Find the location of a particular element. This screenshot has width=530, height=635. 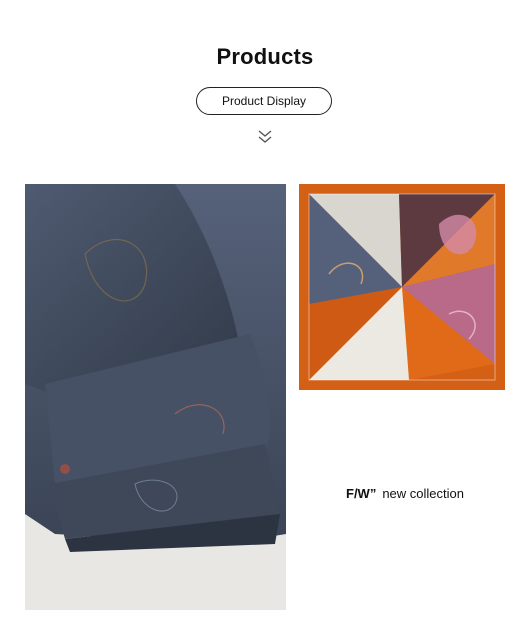

double-chevron-down-icon is located at coordinates (265, 136).